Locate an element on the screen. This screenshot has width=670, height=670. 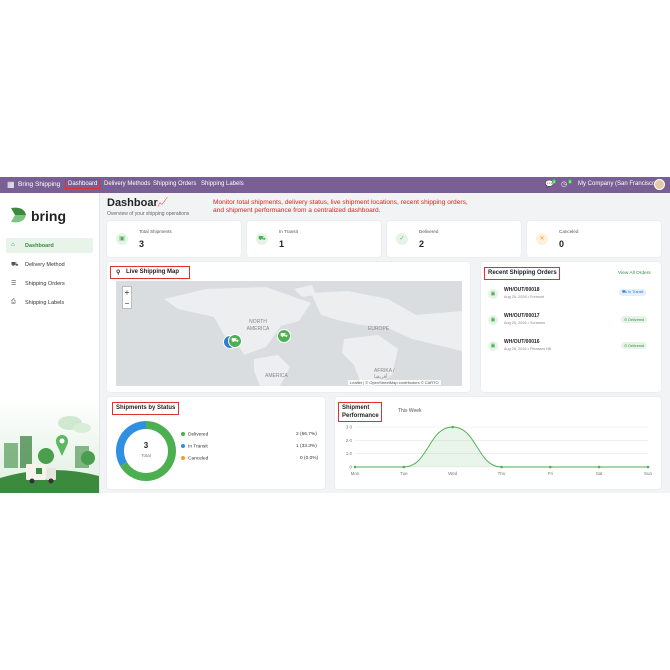
performance-title-box: Shipment Performance is located at coordinates (360, 412).